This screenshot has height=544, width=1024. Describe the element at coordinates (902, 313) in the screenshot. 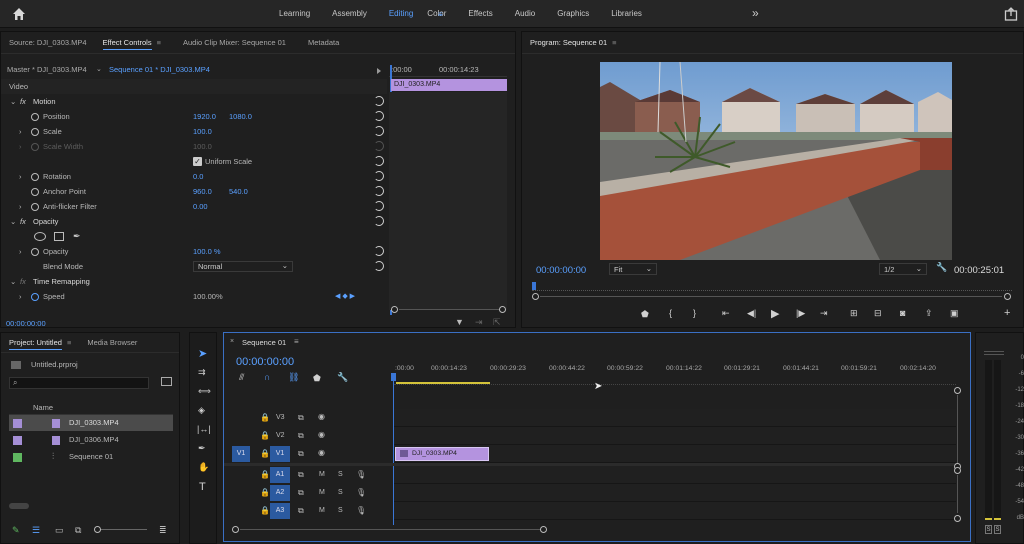

I see `camera-icon: ◙` at that location.